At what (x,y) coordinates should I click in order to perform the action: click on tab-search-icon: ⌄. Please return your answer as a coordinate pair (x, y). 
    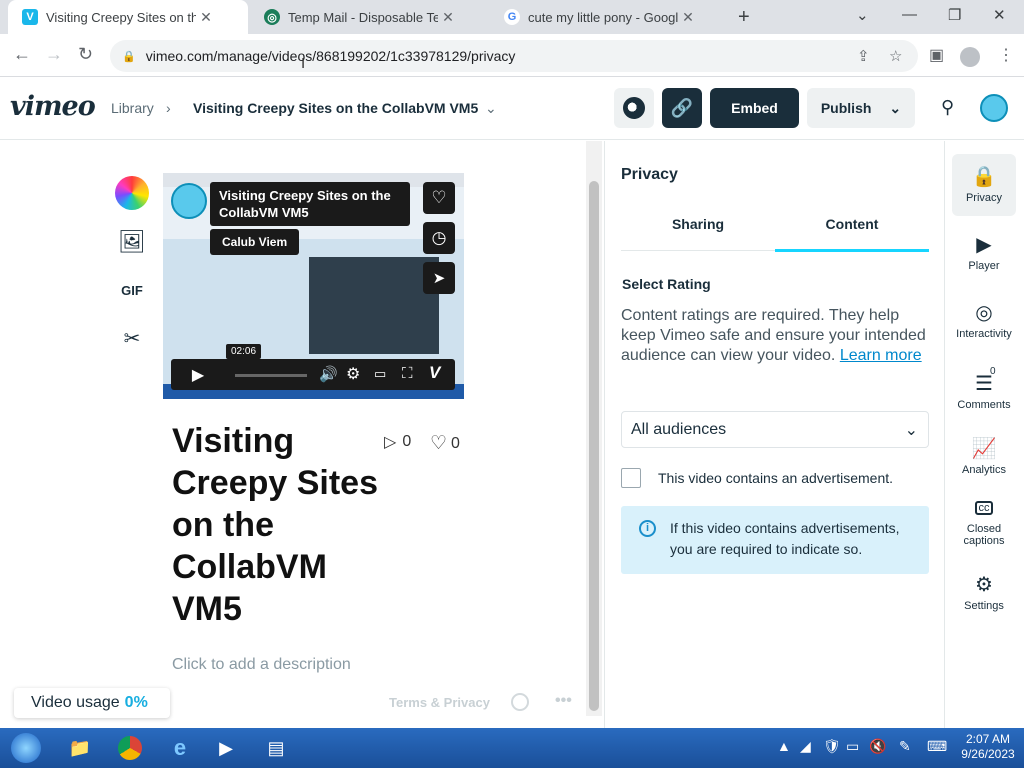
    Looking at the image, I should click on (862, 15).